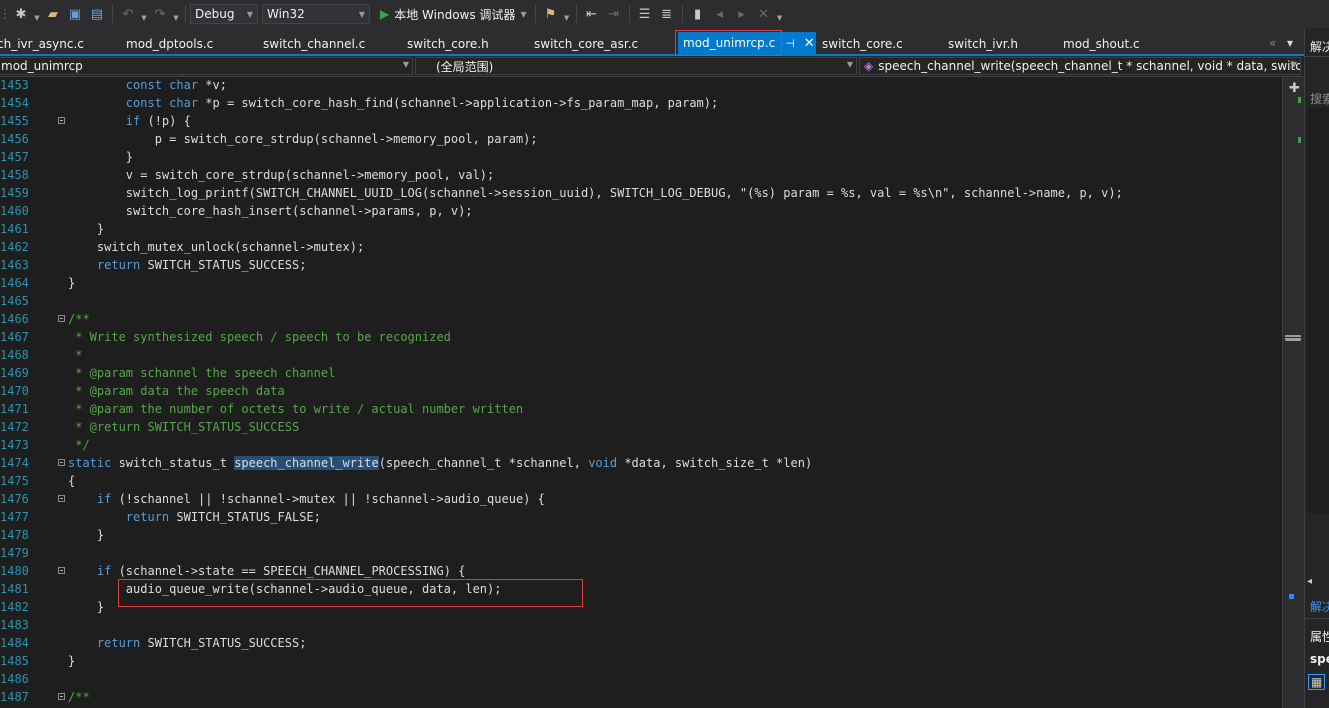  I want to click on pin-tab-icon: ⊣, so click(790, 43).